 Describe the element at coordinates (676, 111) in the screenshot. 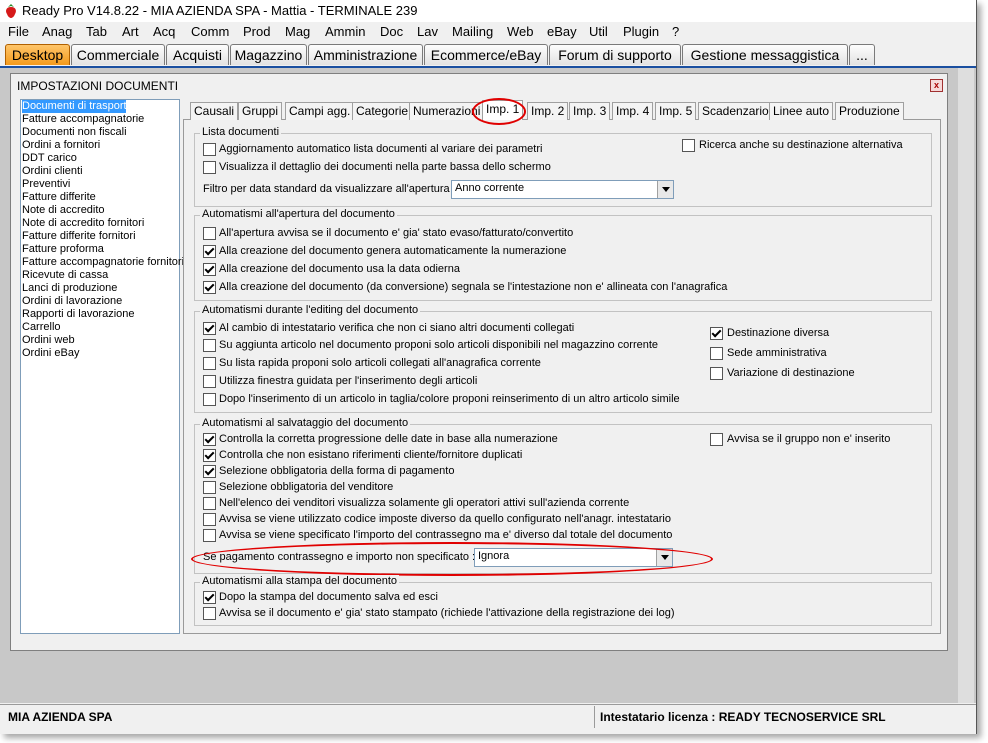

I see `tab-imp-5: Imp. 5` at that location.